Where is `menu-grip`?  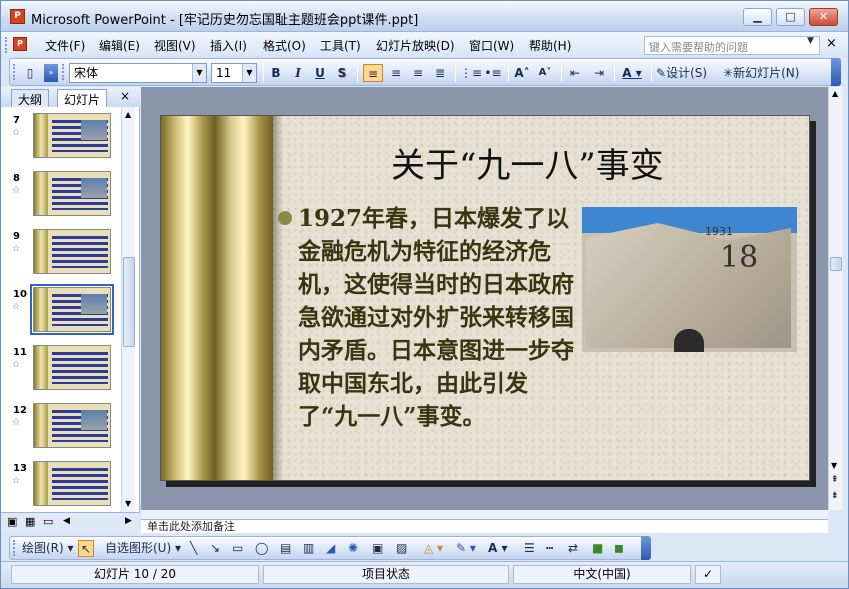 menu-grip is located at coordinates (7, 45).